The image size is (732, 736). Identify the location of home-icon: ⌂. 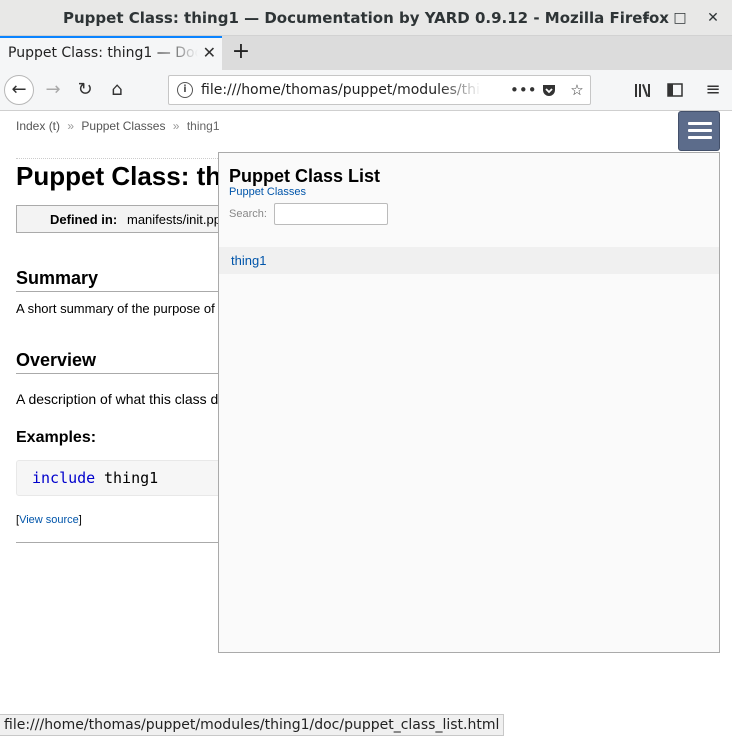
(117, 89).